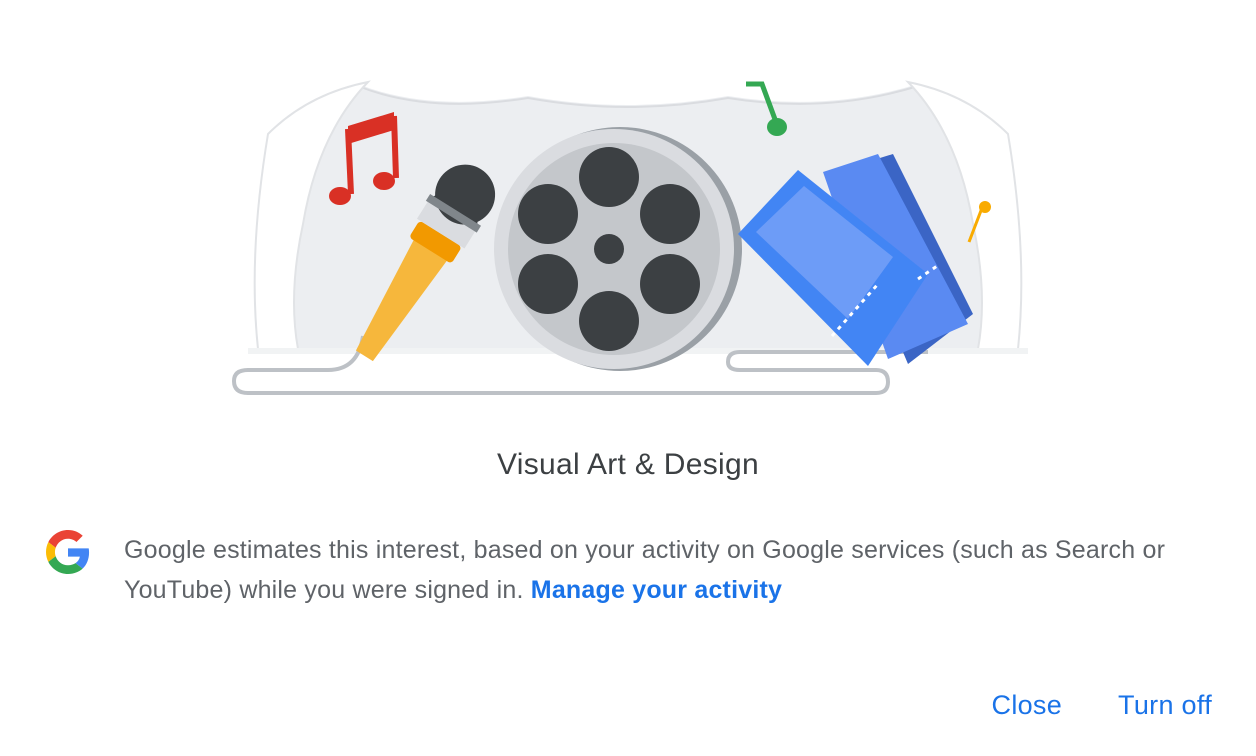 The image size is (1256, 756). What do you see at coordinates (1165, 705) in the screenshot?
I see `turn-off-button: Turn off` at bounding box center [1165, 705].